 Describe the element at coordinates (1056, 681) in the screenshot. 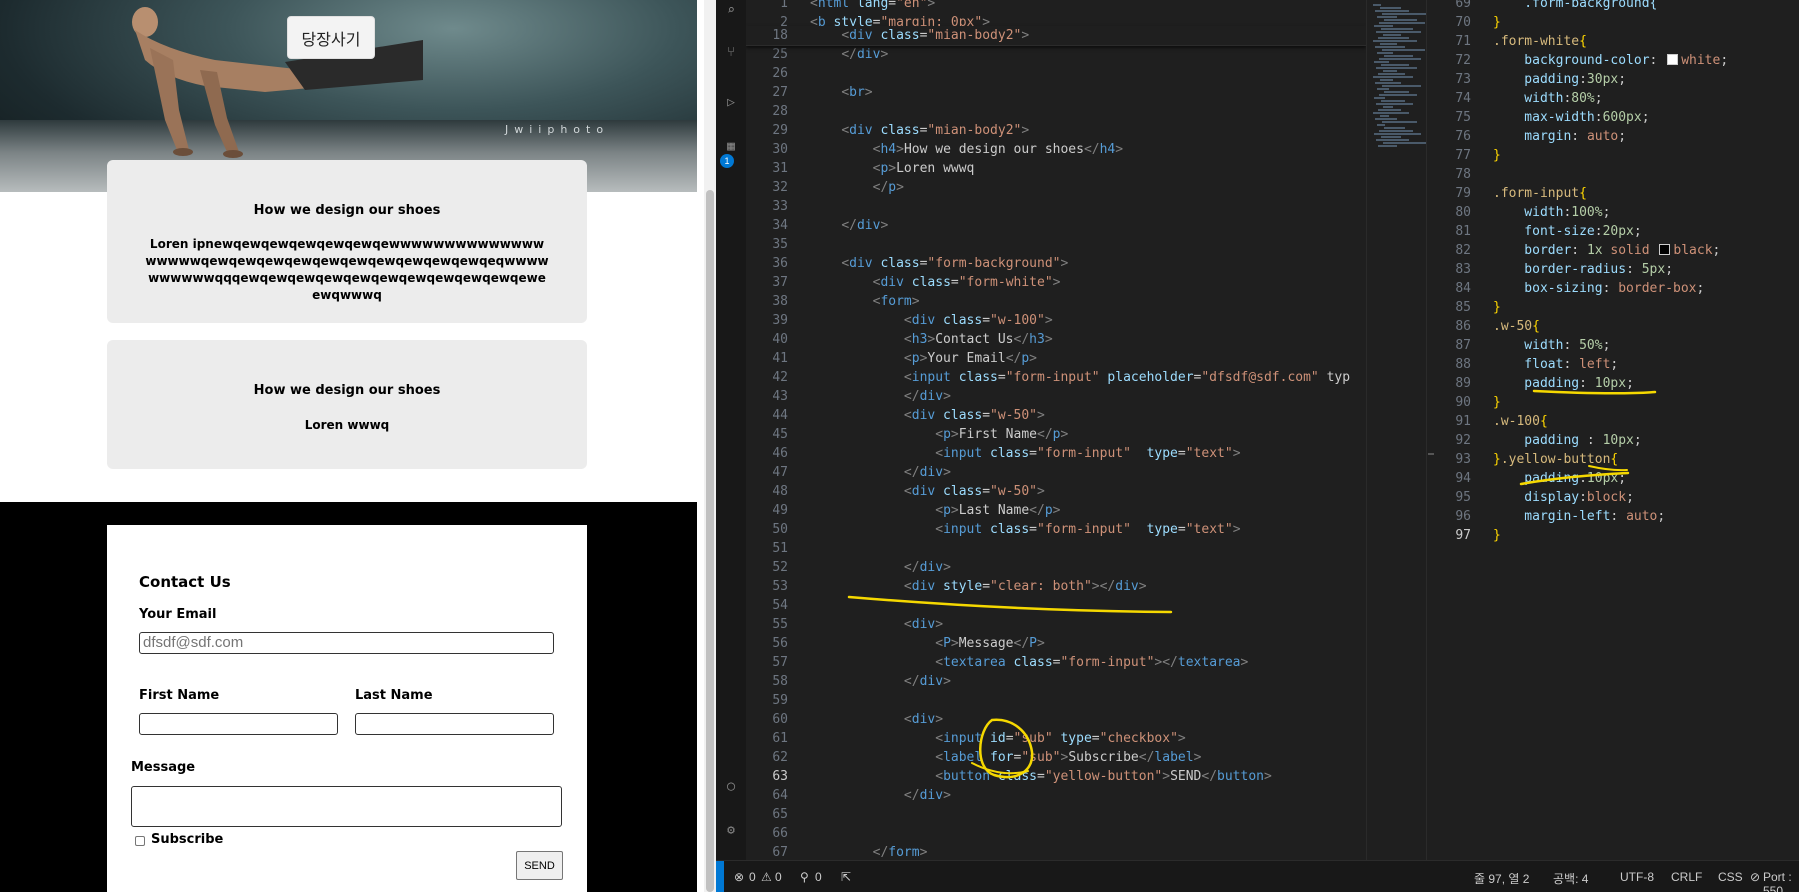

I see `code-line: 58 </div>` at that location.